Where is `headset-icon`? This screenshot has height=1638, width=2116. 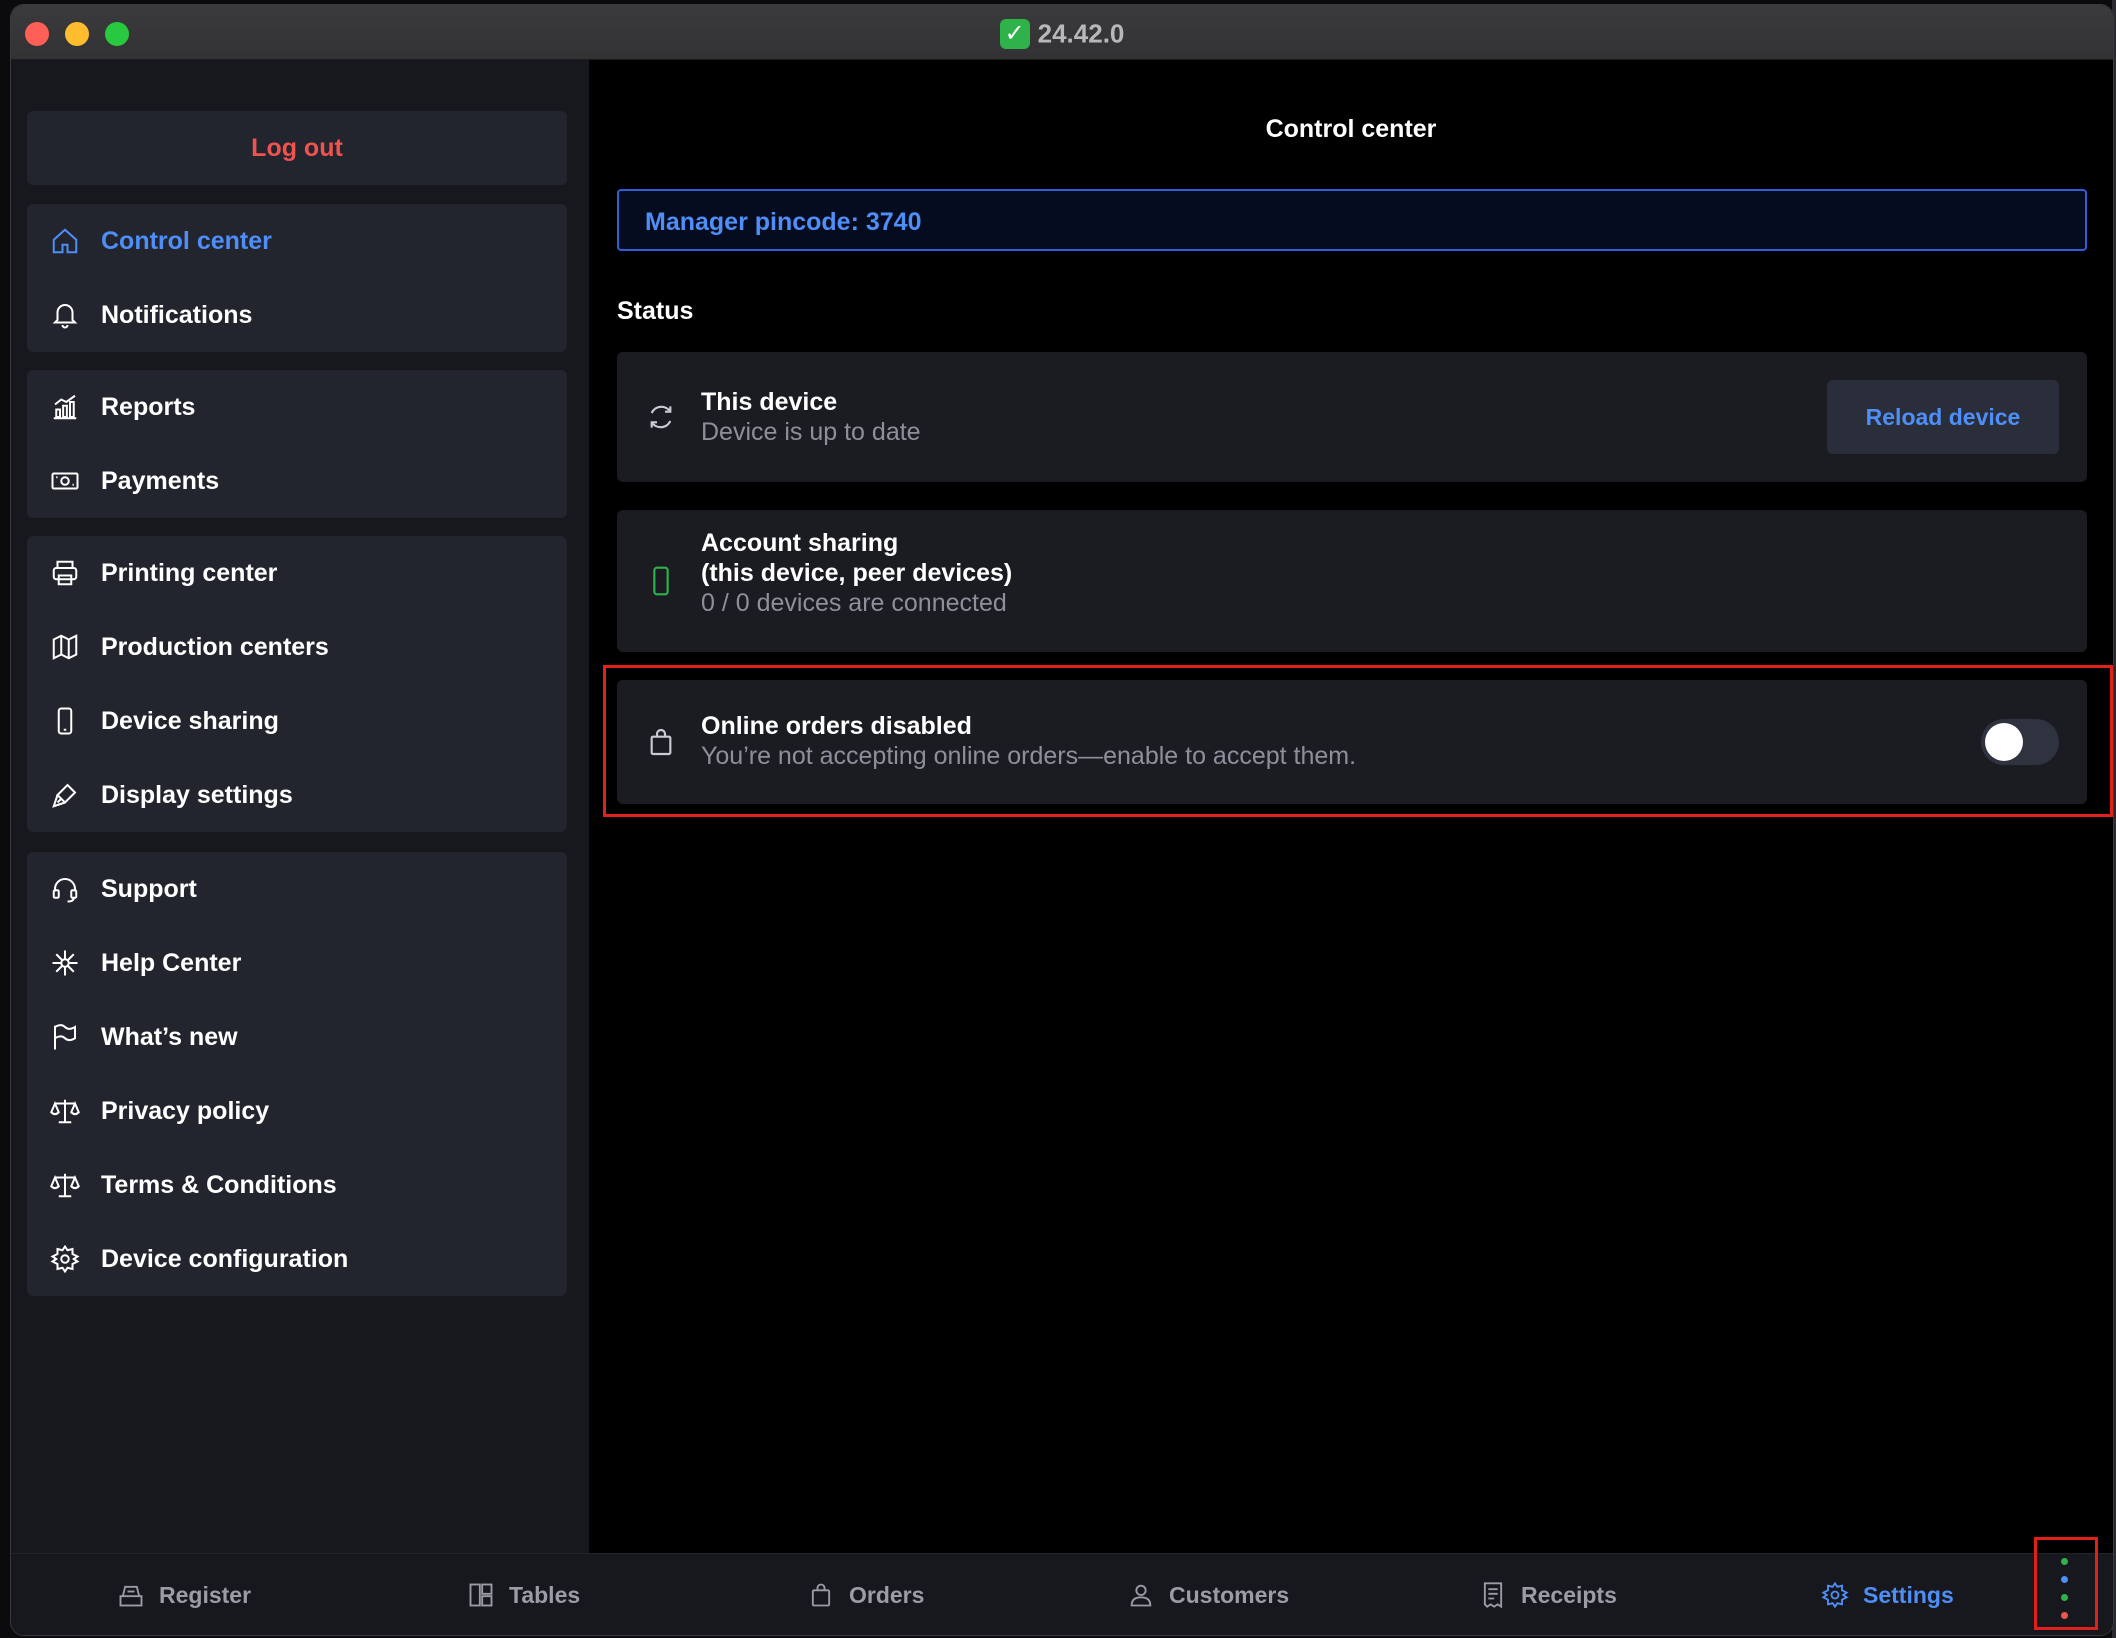
headset-icon is located at coordinates (65, 889).